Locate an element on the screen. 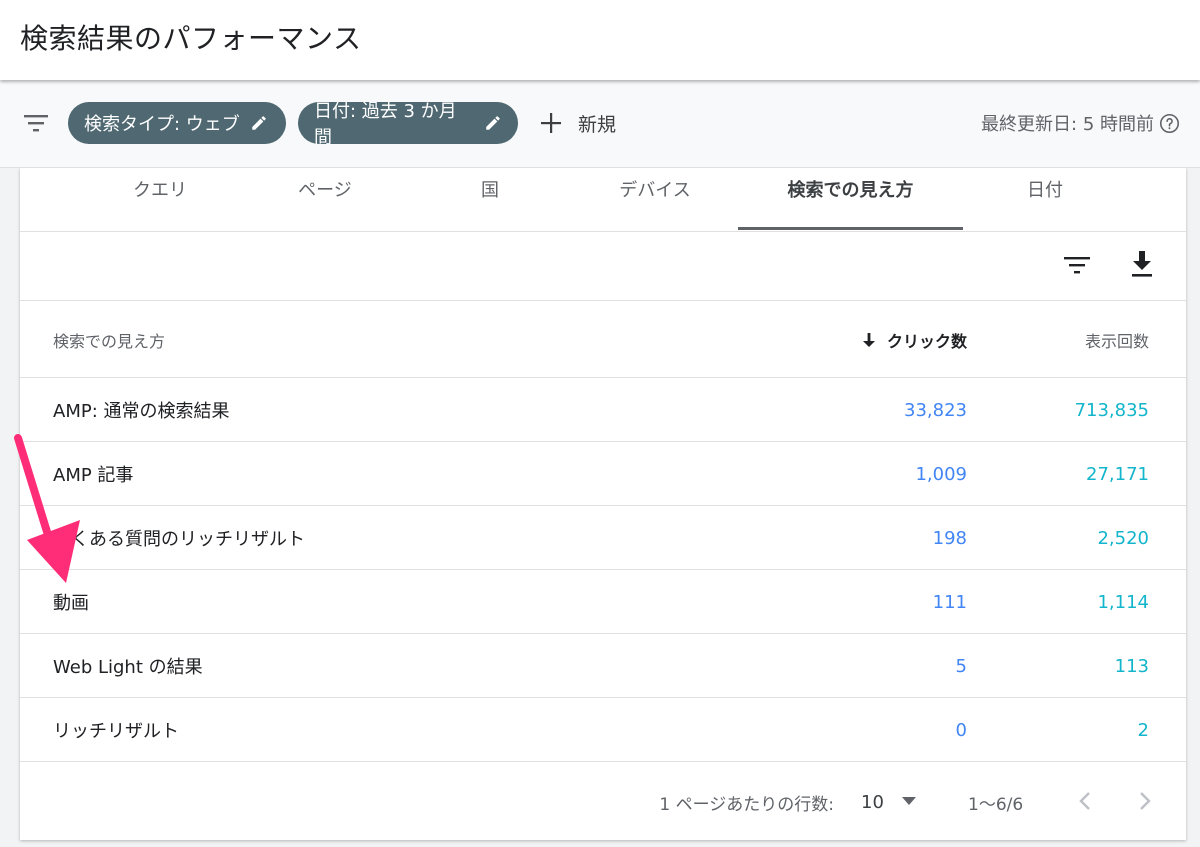  sort-arrow-icon is located at coordinates (868, 339).